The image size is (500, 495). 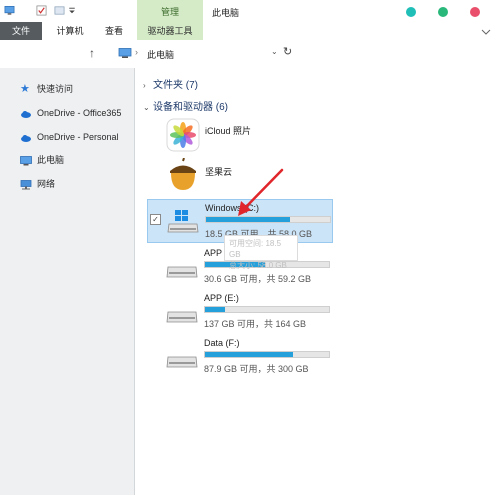 What do you see at coordinates (26, 184) in the screenshot?
I see `network-icon` at bounding box center [26, 184].